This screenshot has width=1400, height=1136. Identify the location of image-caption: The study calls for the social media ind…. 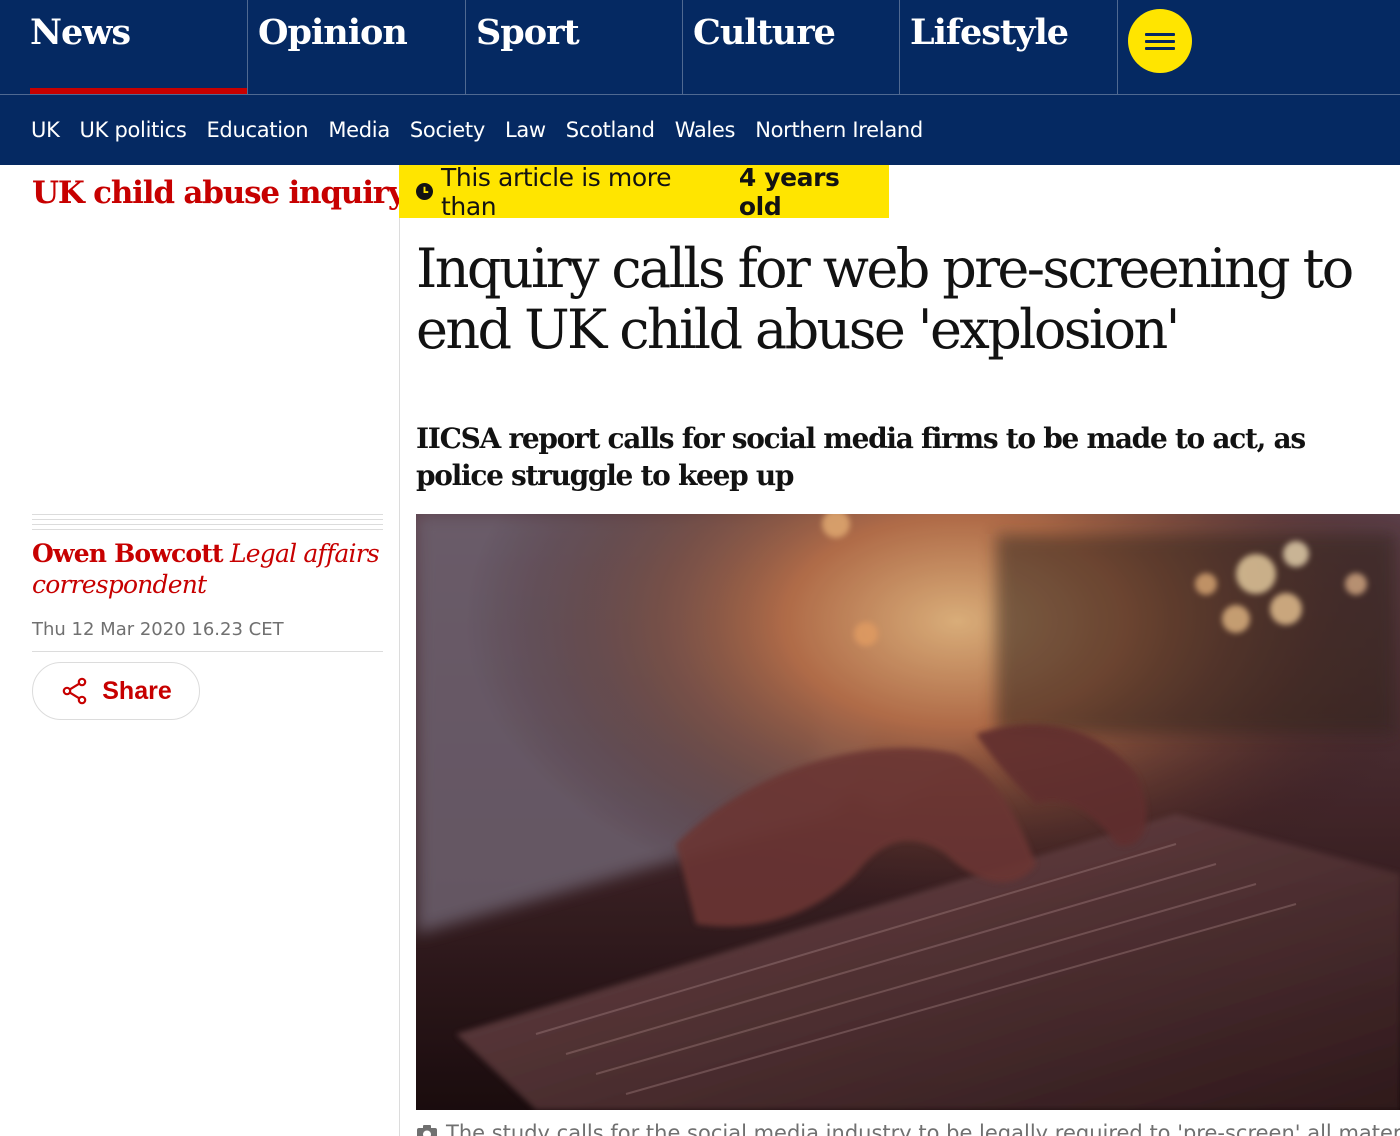
(908, 1127).